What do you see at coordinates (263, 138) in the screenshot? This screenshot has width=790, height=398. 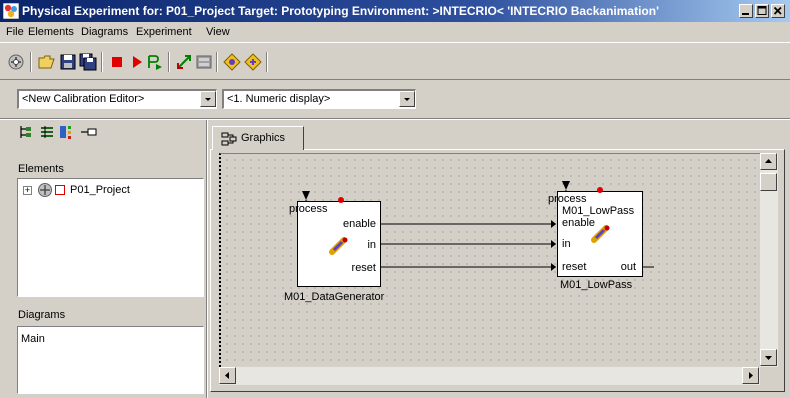 I see `tab-graphics-label: Graphics` at bounding box center [263, 138].